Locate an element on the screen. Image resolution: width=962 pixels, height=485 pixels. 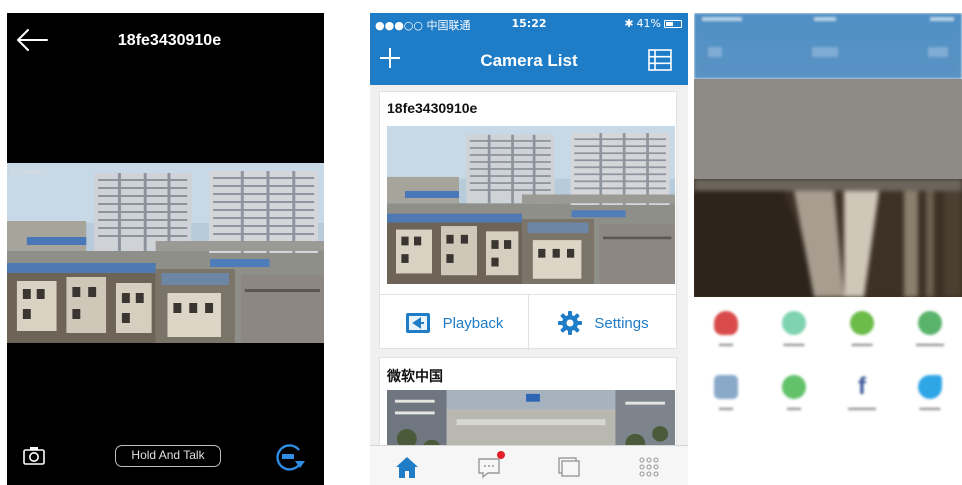
share-sina-weibo: ▬▬ is located at coordinates (726, 339).